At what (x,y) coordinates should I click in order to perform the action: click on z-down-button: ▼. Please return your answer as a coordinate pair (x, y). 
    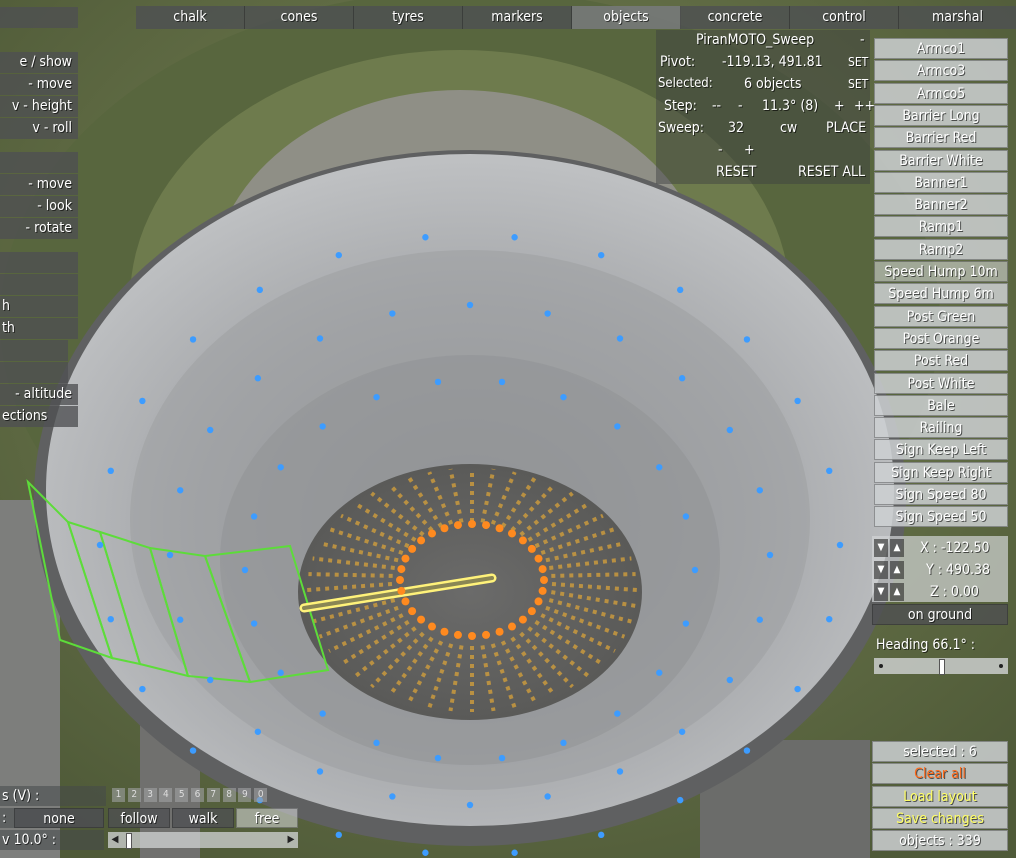
    Looking at the image, I should click on (881, 592).